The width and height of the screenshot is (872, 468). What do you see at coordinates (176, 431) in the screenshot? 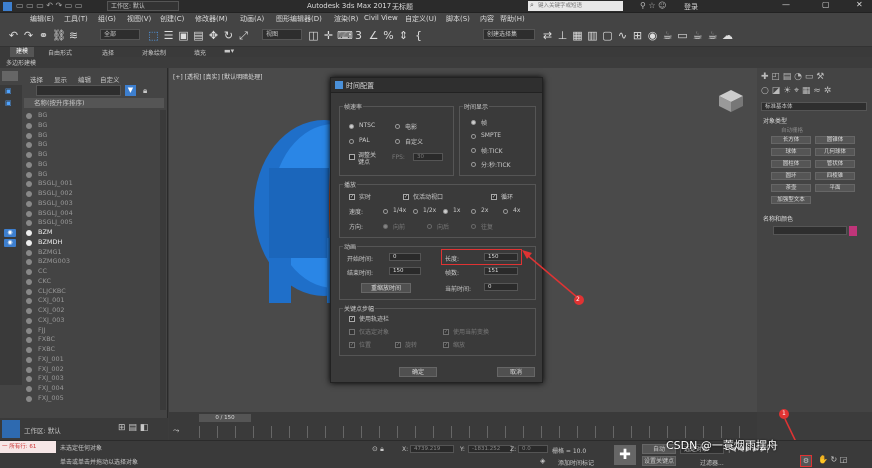
I see `trackbar-icon: ⤳` at bounding box center [176, 431].